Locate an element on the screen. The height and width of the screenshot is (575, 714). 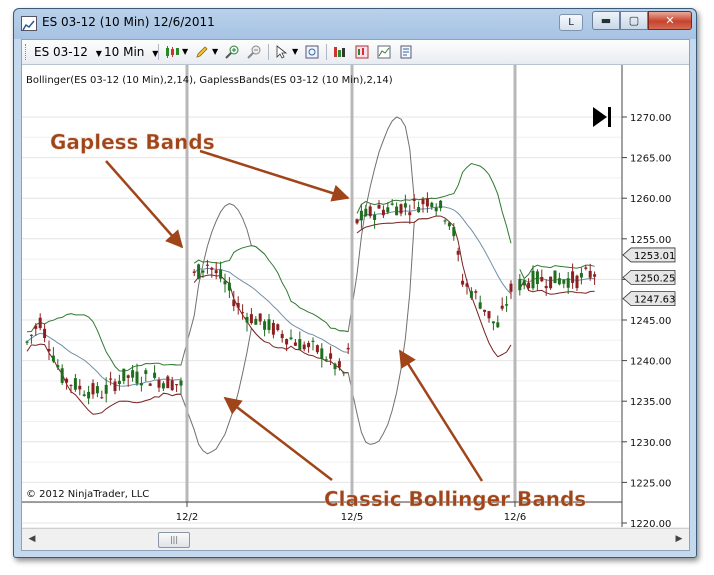
zoom-in-button is located at coordinates (232, 52).